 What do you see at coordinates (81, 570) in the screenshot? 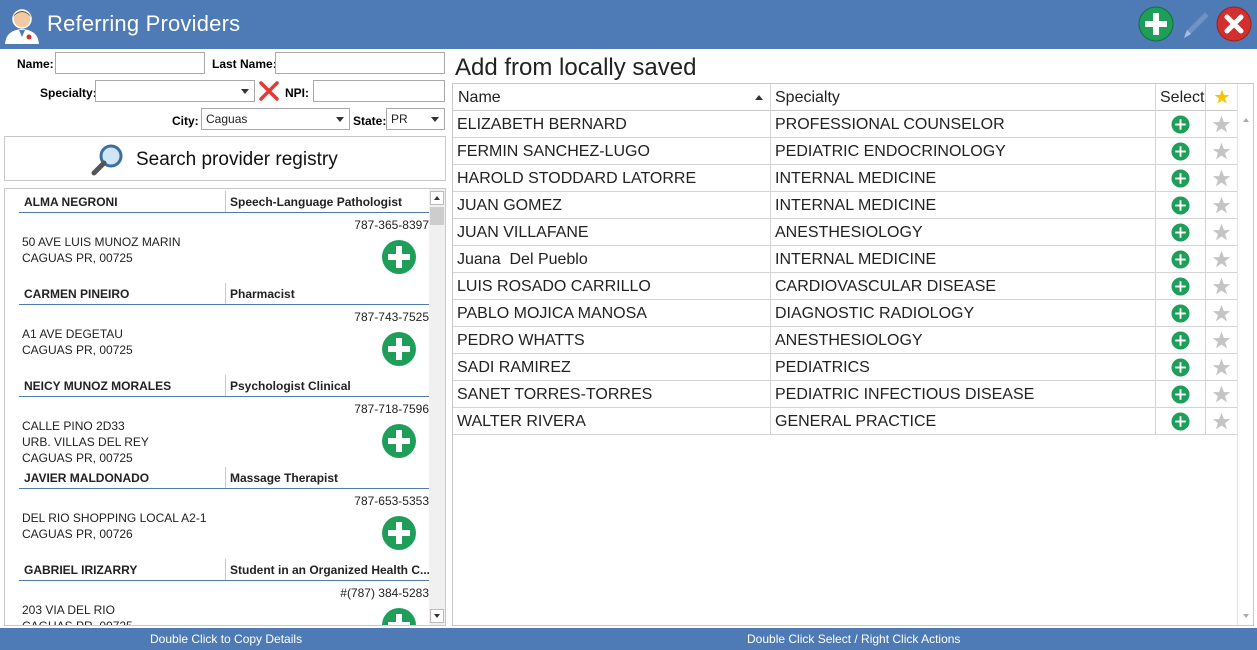
I see `provider-name: GABRIEL IRIZARRY` at bounding box center [81, 570].